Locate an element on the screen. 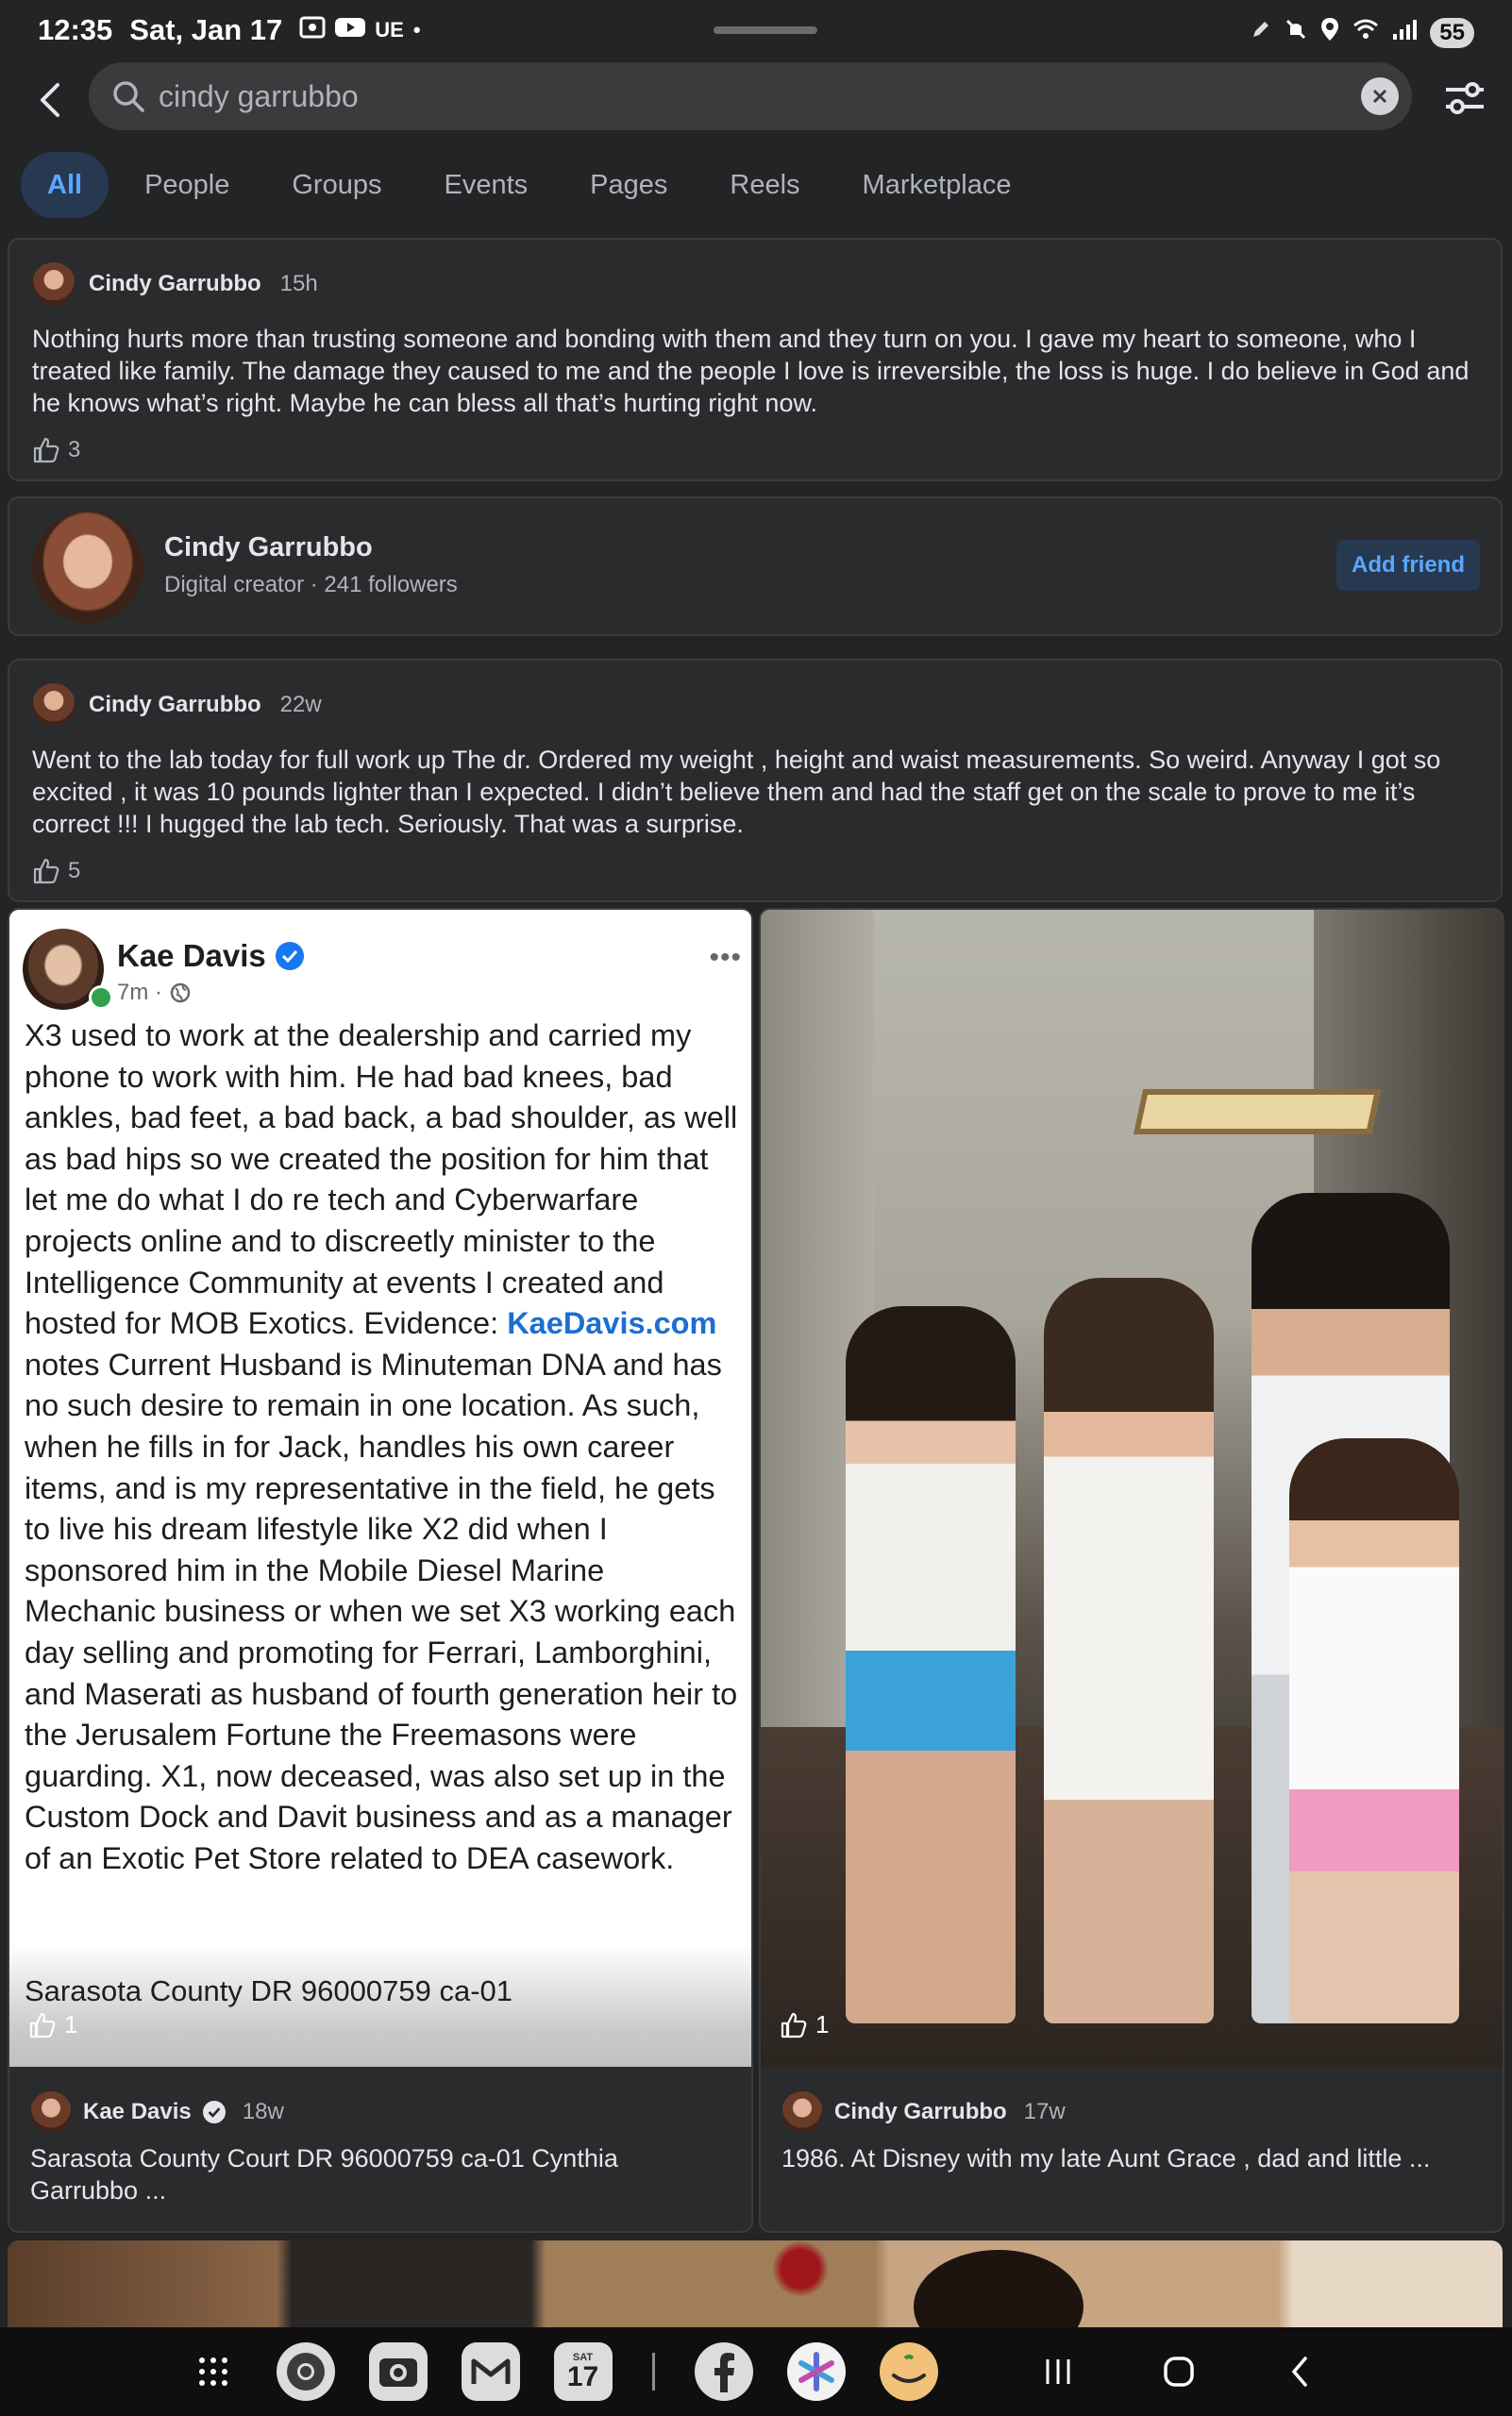 The image size is (1512, 2416). clear-search-button is located at coordinates (1380, 96).